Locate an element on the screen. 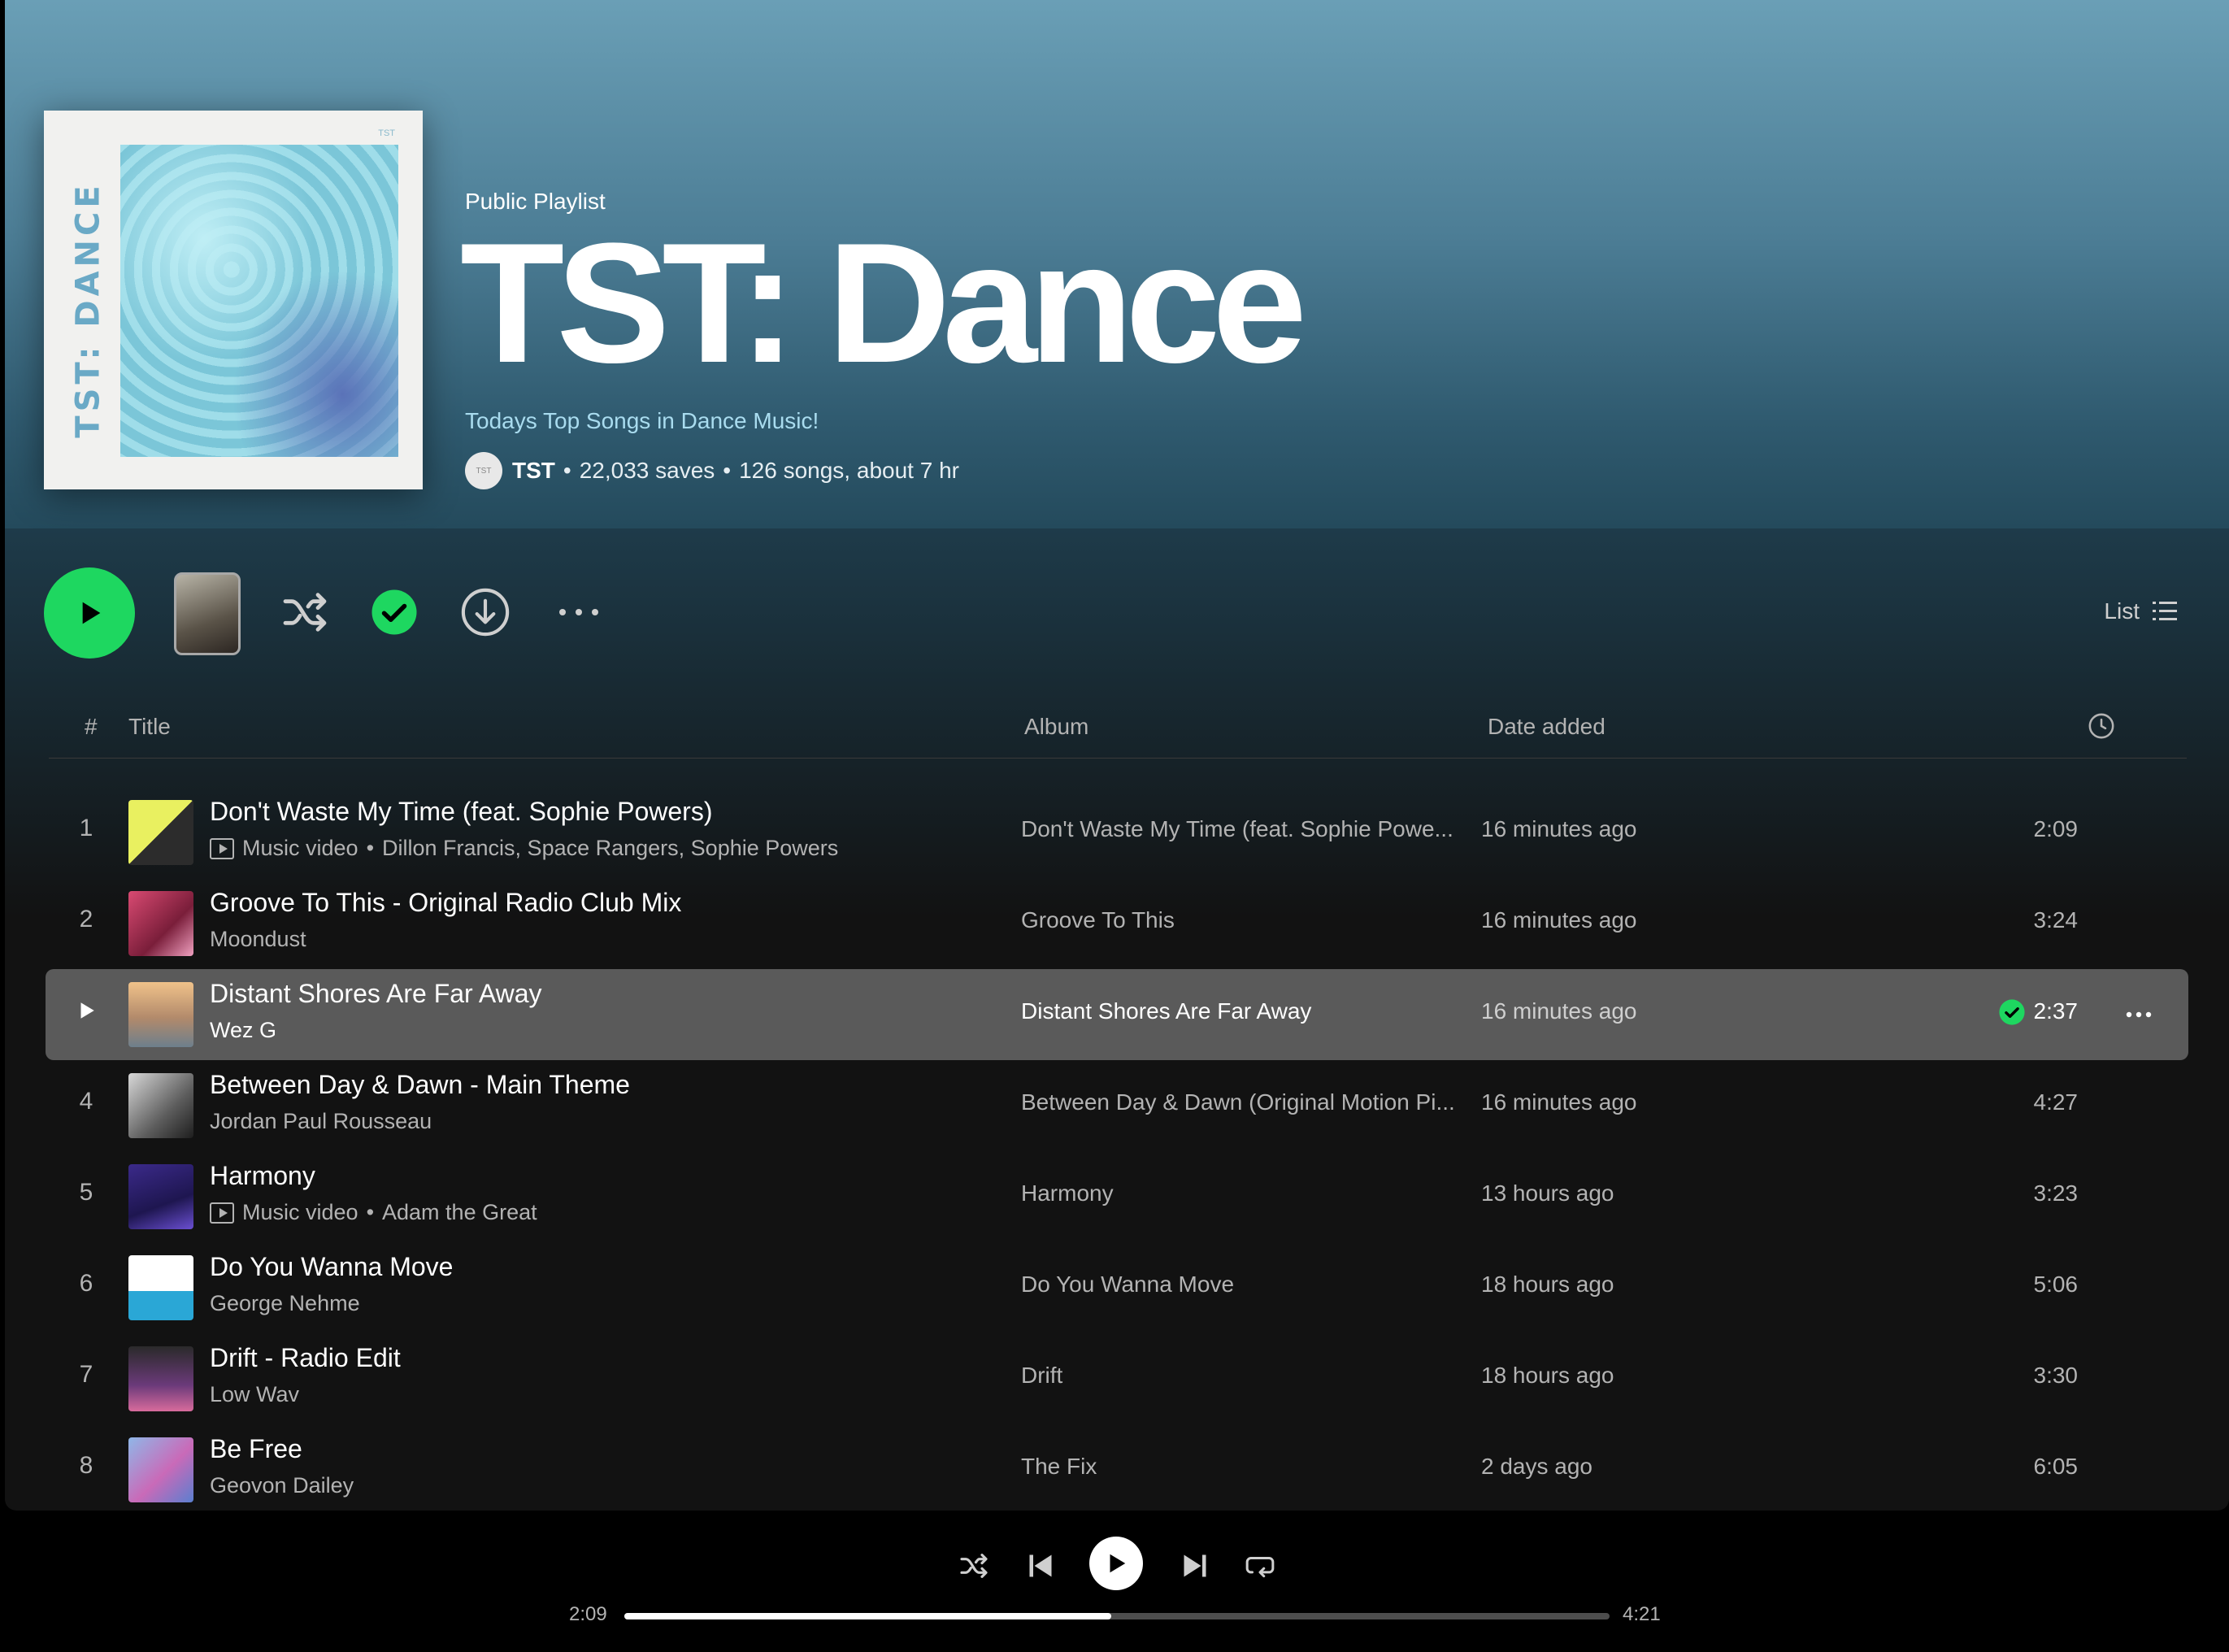 This screenshot has width=2229, height=1652. playlist-cover: TST: DANCE TST is located at coordinates (233, 300).